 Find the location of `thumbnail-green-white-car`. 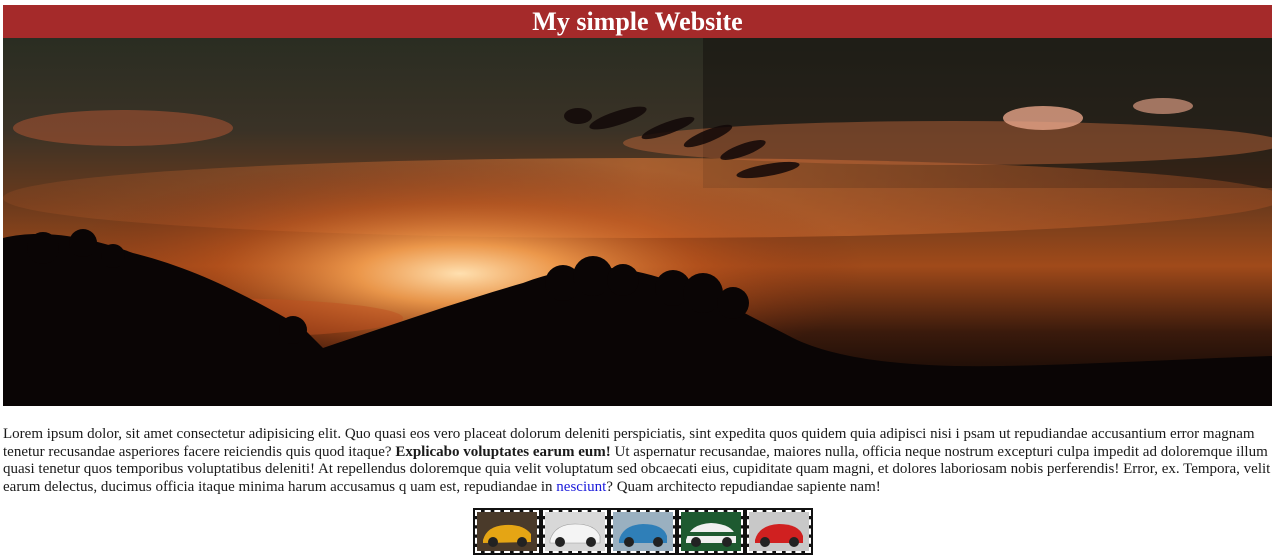

thumbnail-green-white-car is located at coordinates (711, 531).